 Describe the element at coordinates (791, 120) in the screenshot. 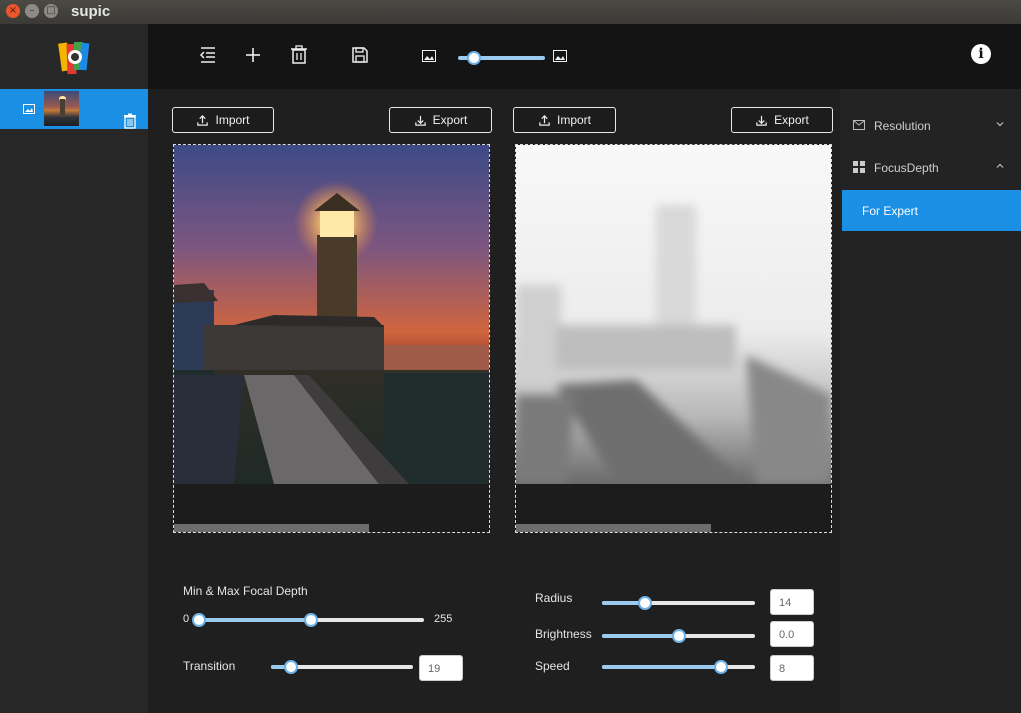

I see `right-export-label: Export` at that location.